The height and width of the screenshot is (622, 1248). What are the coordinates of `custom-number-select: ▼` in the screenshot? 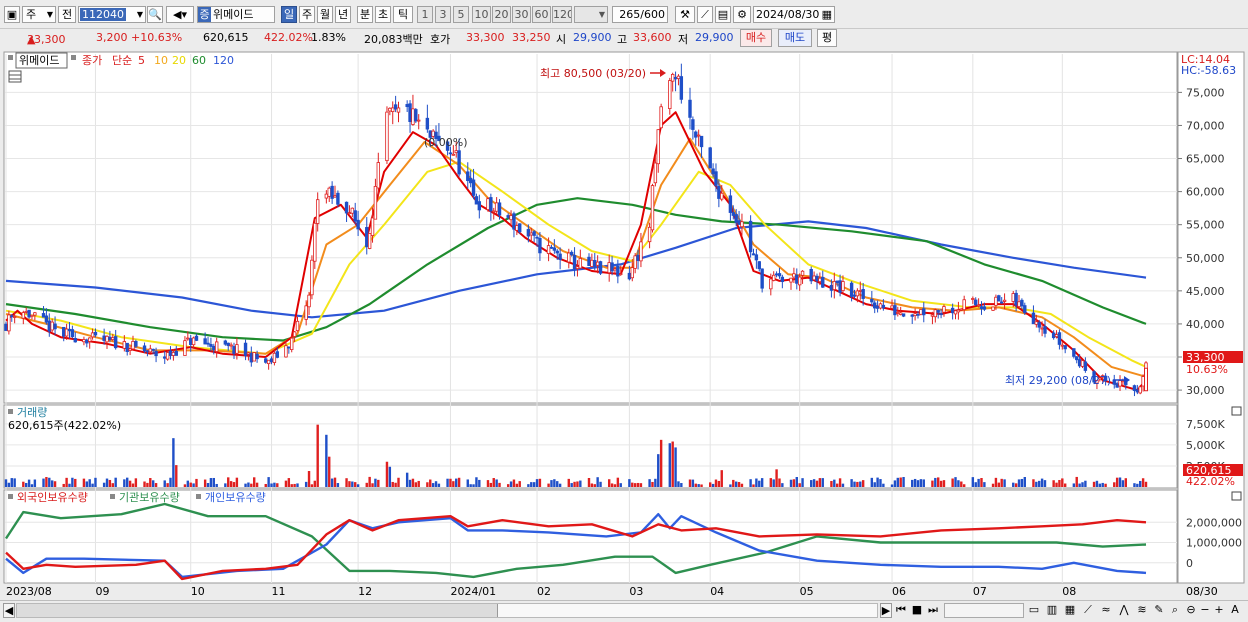 It's located at (591, 14).